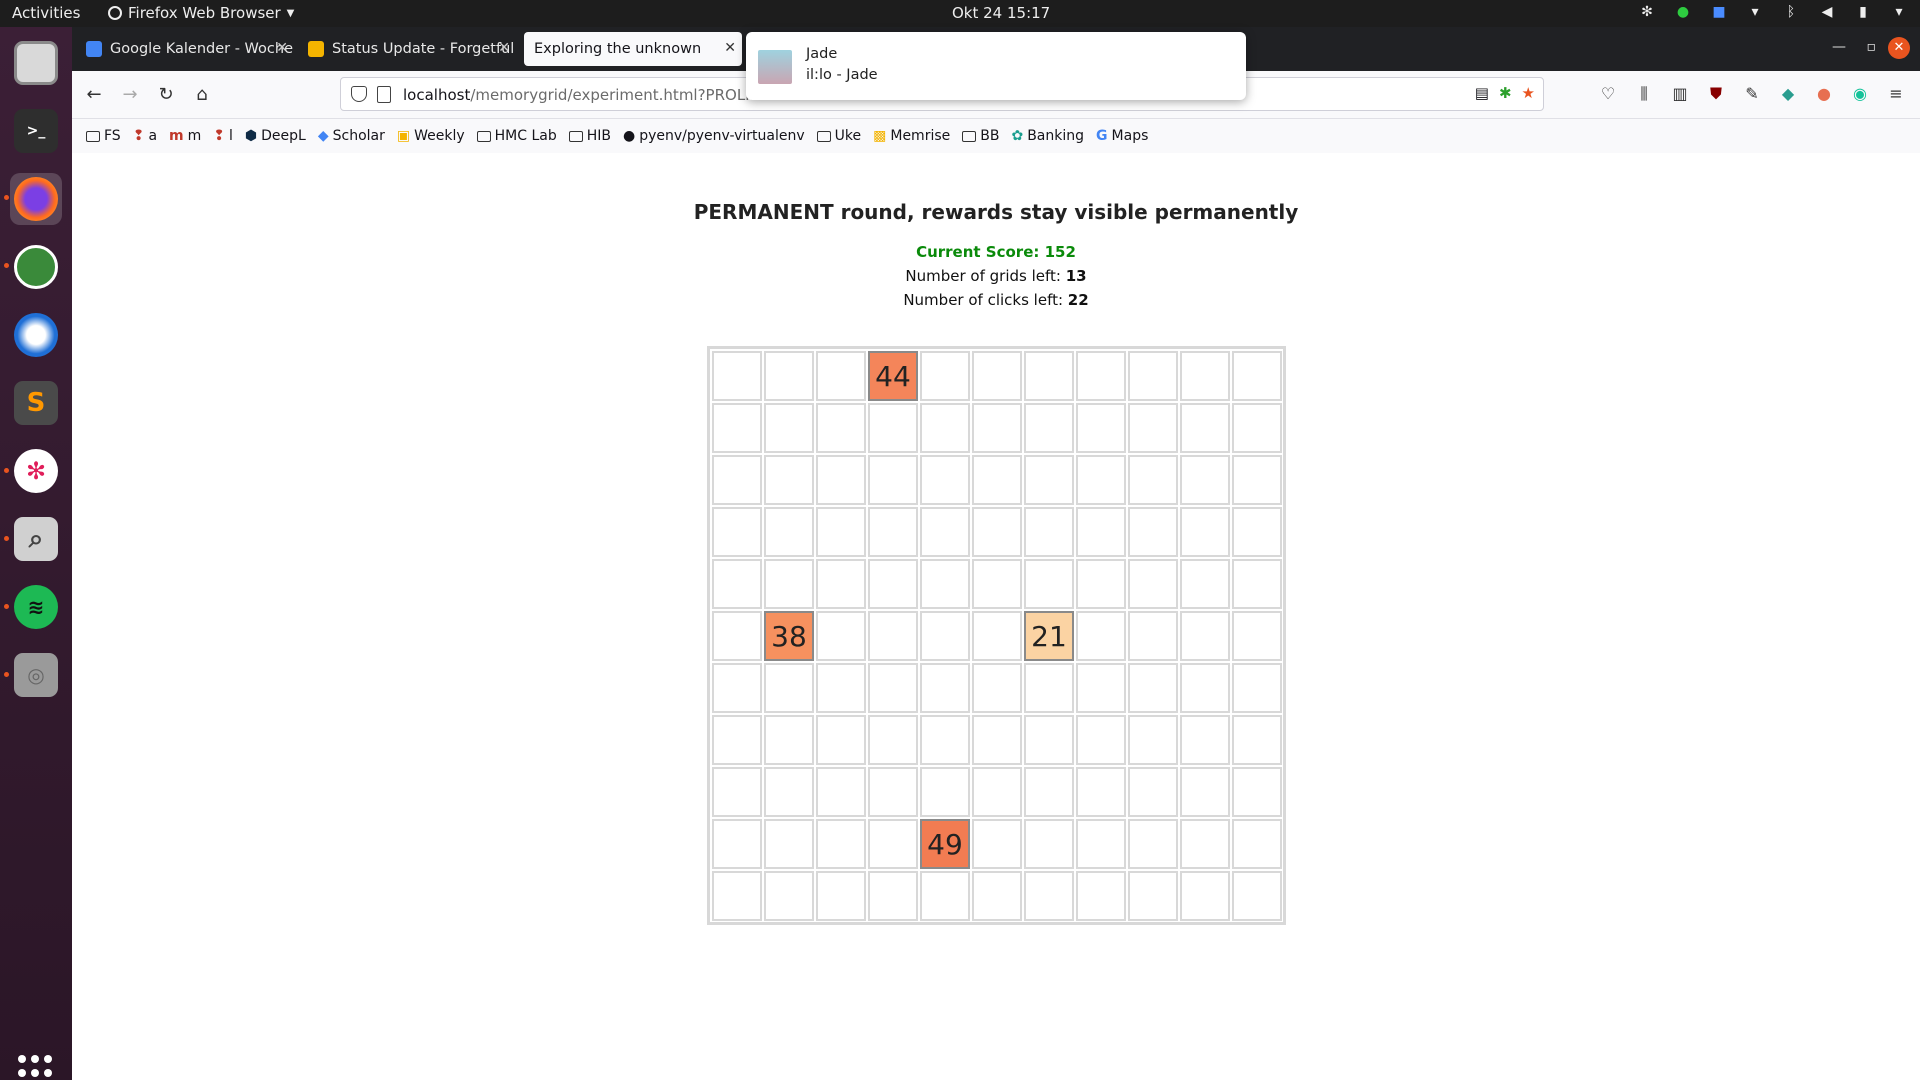  What do you see at coordinates (1791, 12) in the screenshot?
I see `bluetooth-icon: ᛒ` at bounding box center [1791, 12].